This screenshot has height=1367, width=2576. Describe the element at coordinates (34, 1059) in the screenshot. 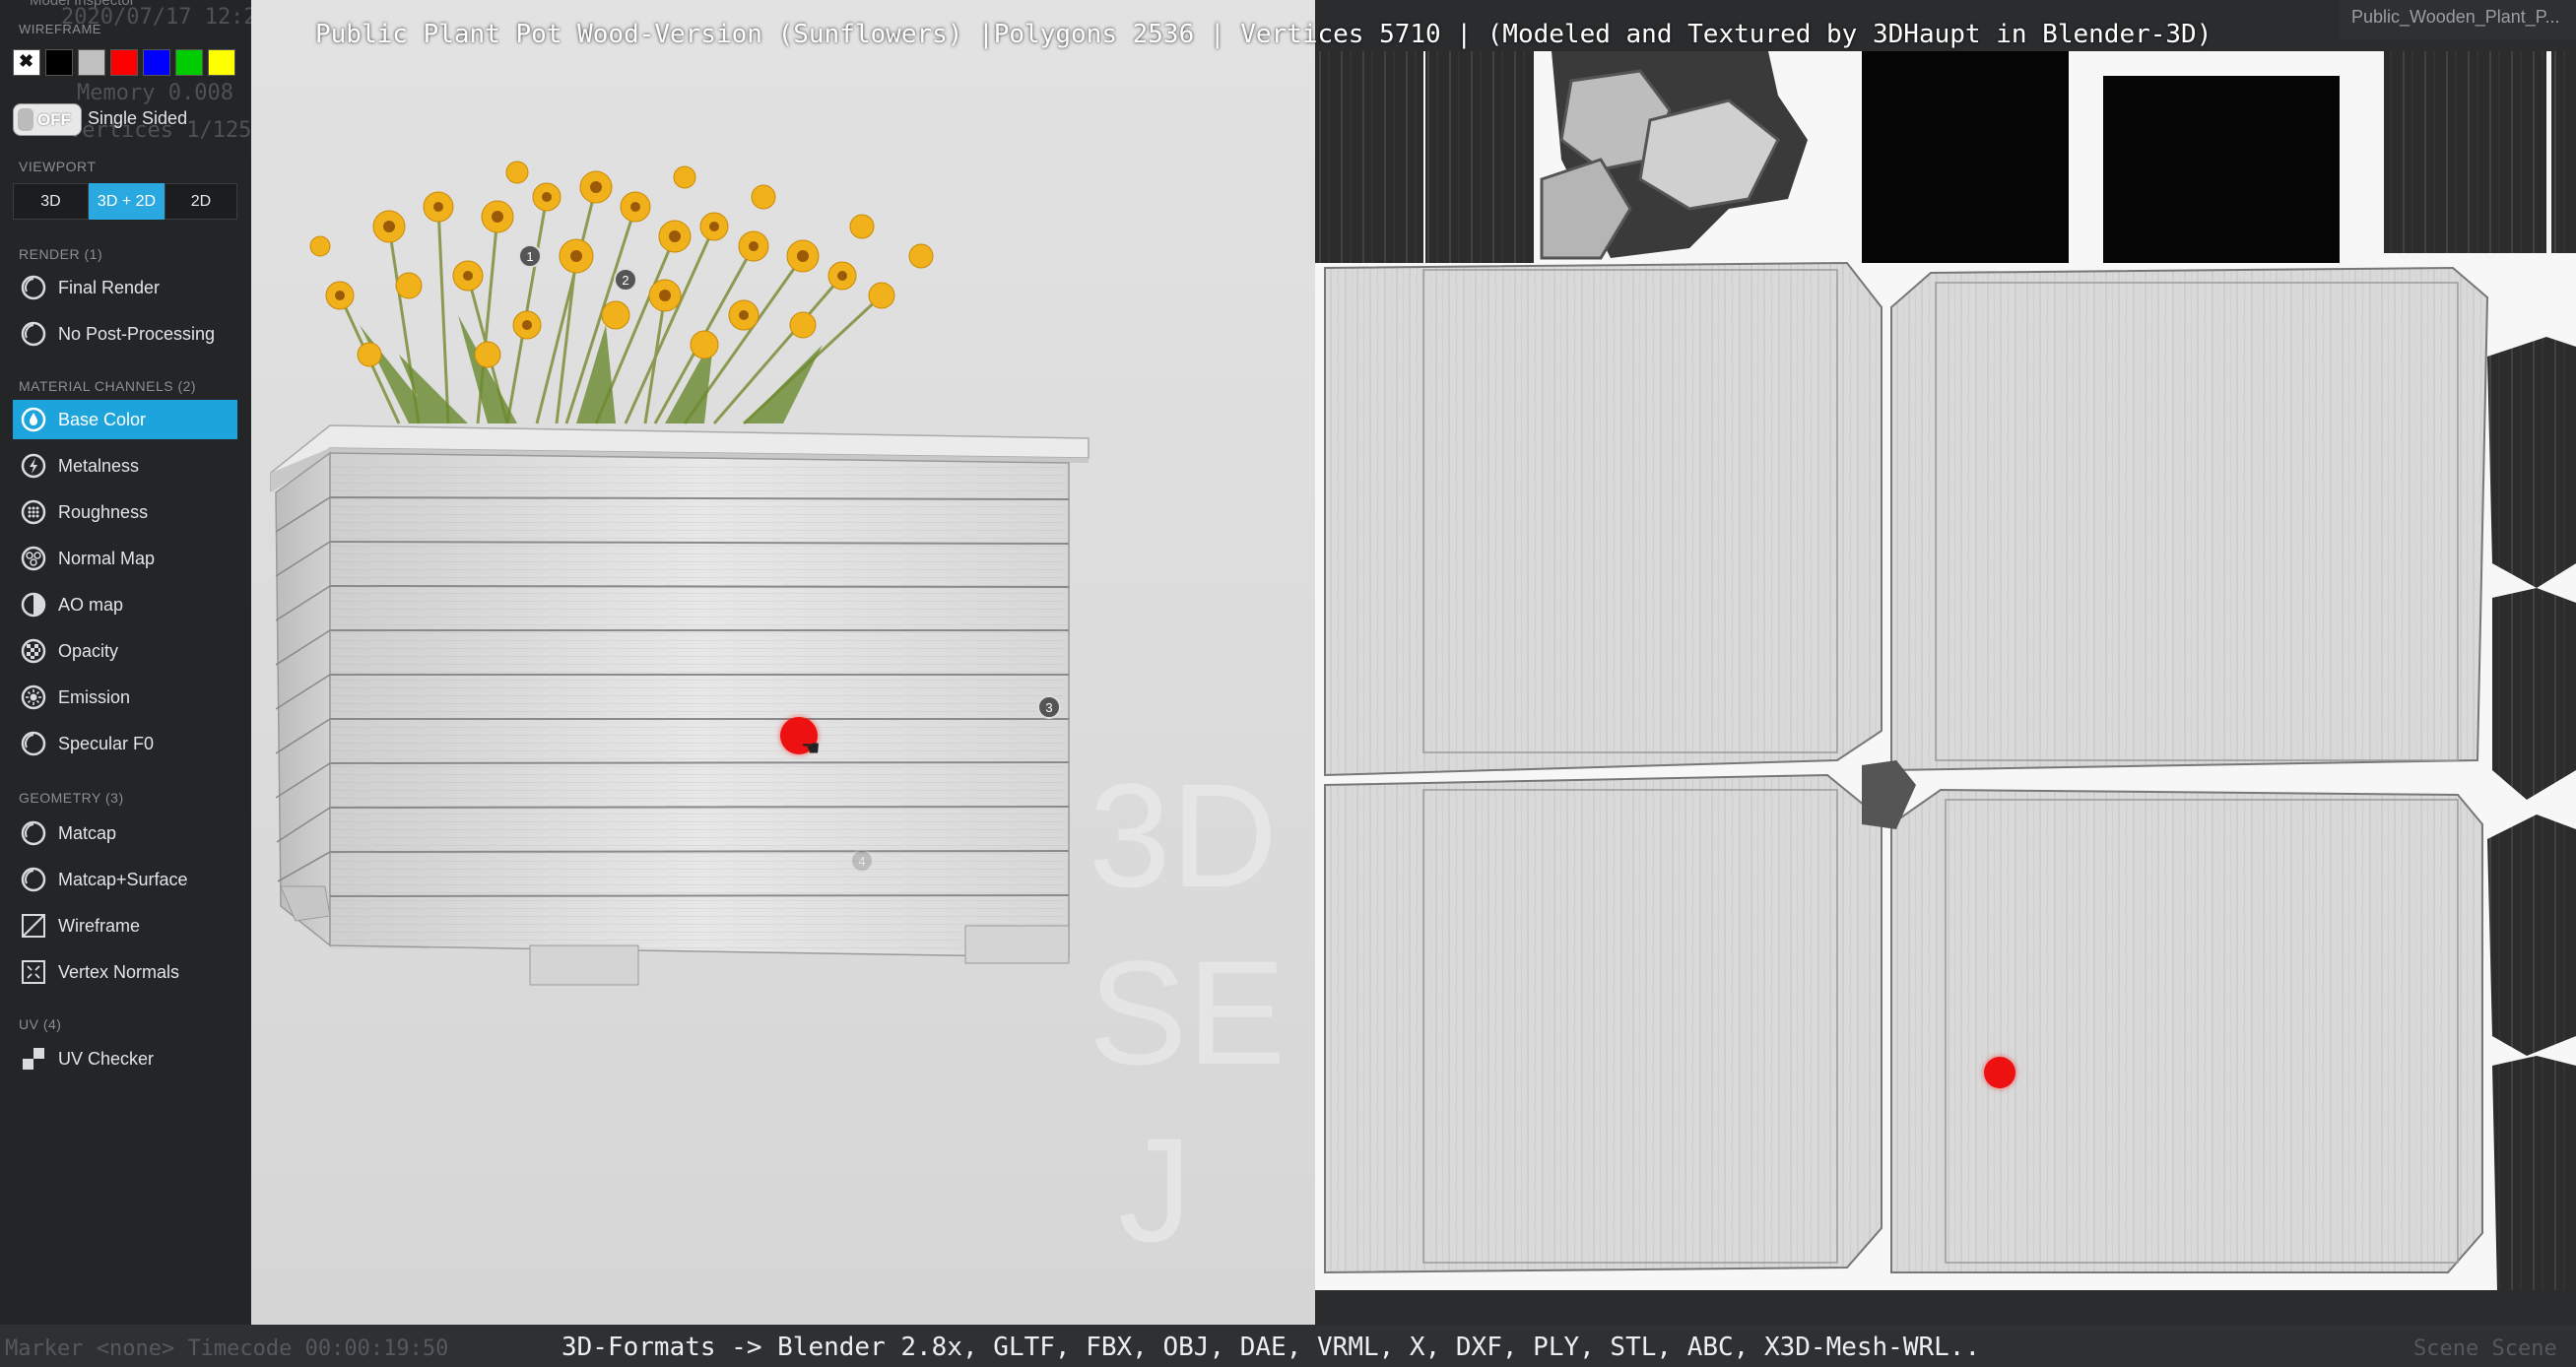

I see `uv-checker-icon` at that location.